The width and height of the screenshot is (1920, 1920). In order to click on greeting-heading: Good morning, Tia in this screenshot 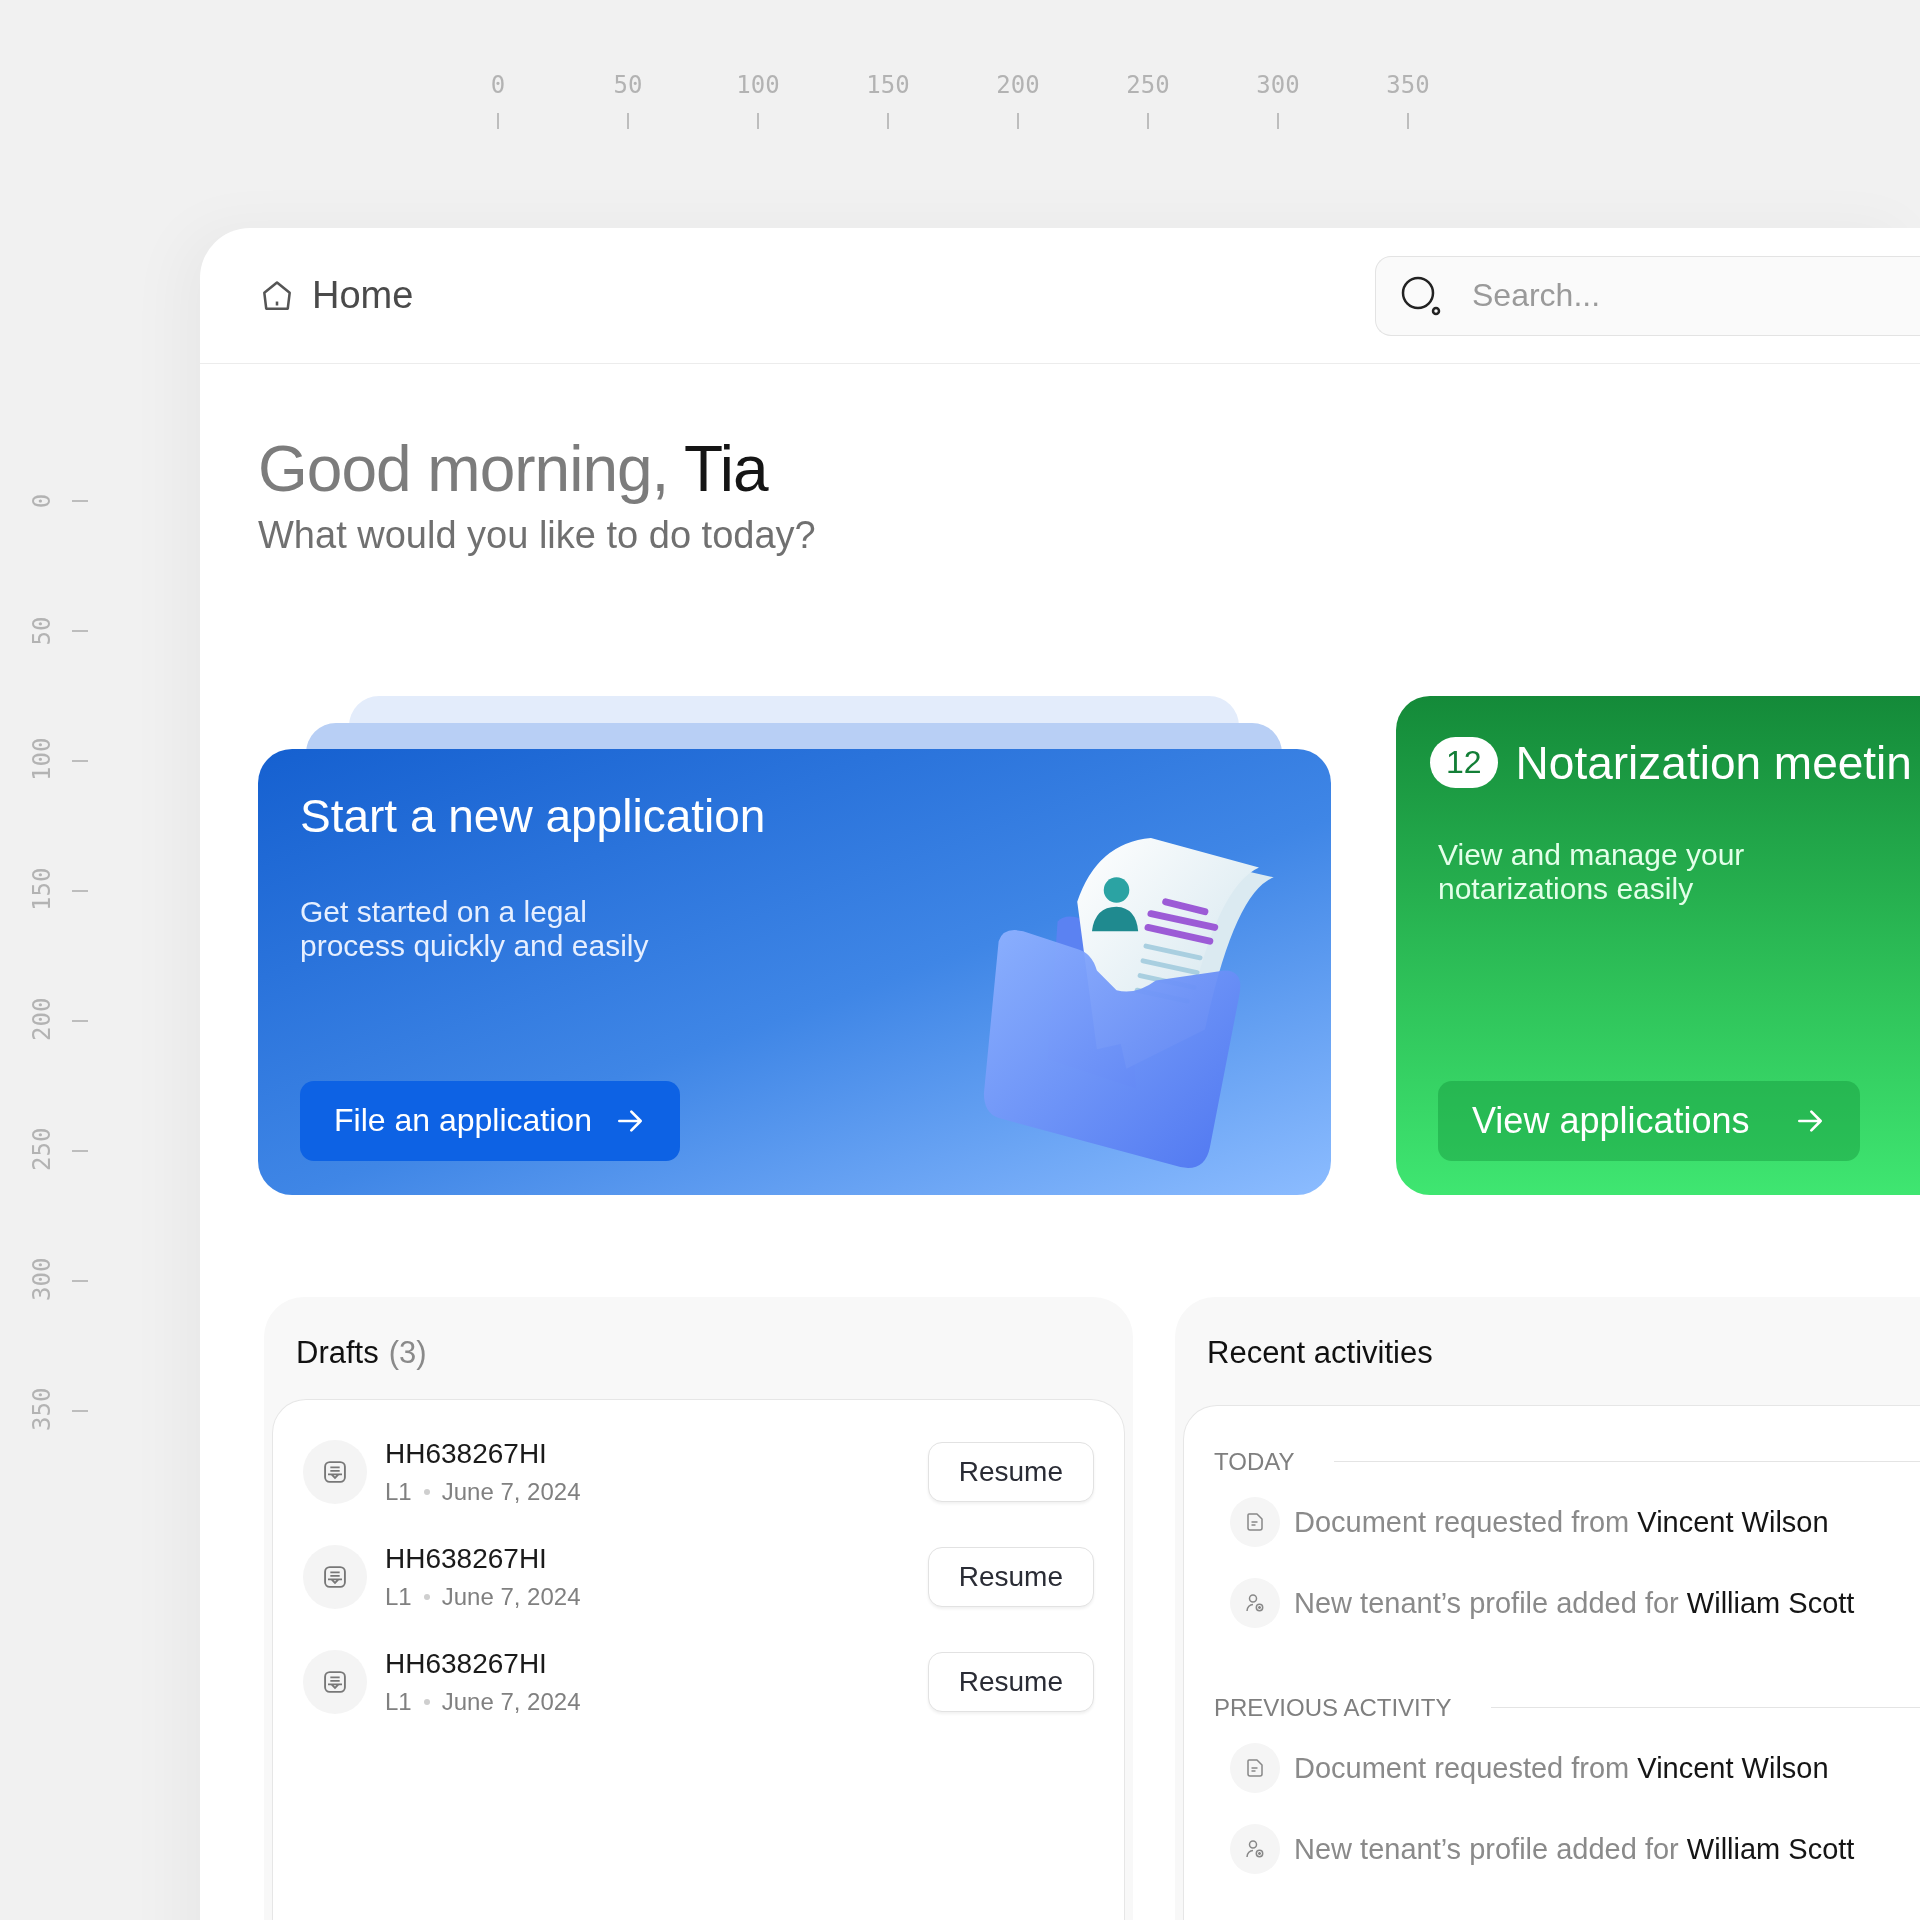, I will do `click(514, 469)`.